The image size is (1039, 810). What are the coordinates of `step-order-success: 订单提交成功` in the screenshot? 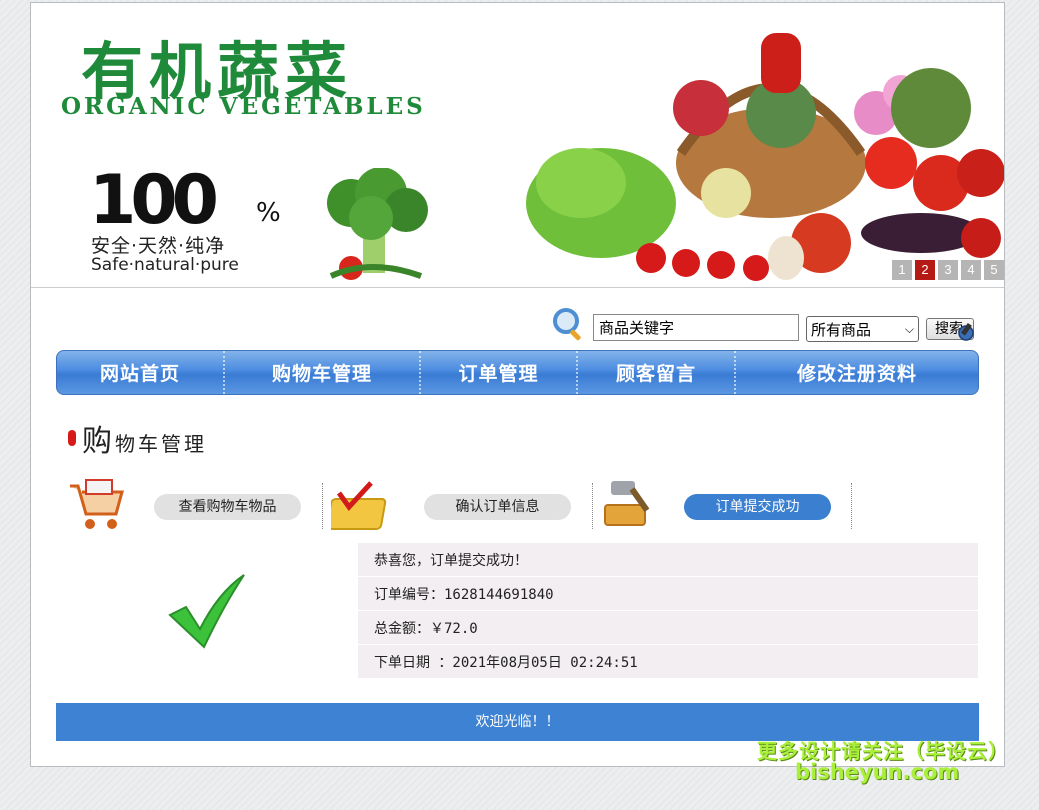 It's located at (757, 507).